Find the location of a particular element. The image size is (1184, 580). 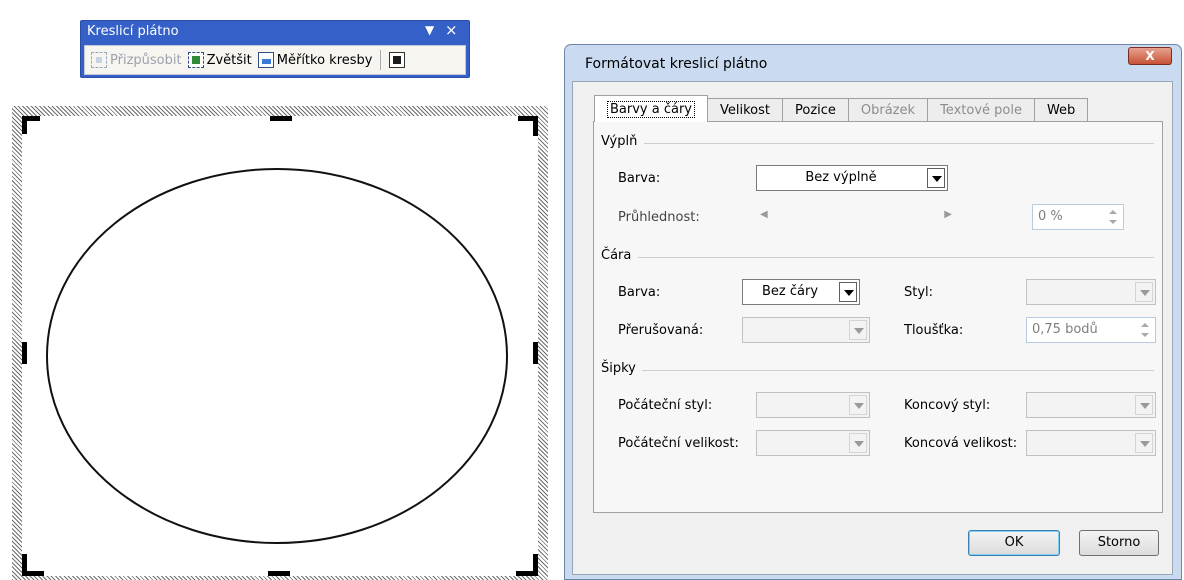

toolbar-close-icon: × is located at coordinates (451, 30).